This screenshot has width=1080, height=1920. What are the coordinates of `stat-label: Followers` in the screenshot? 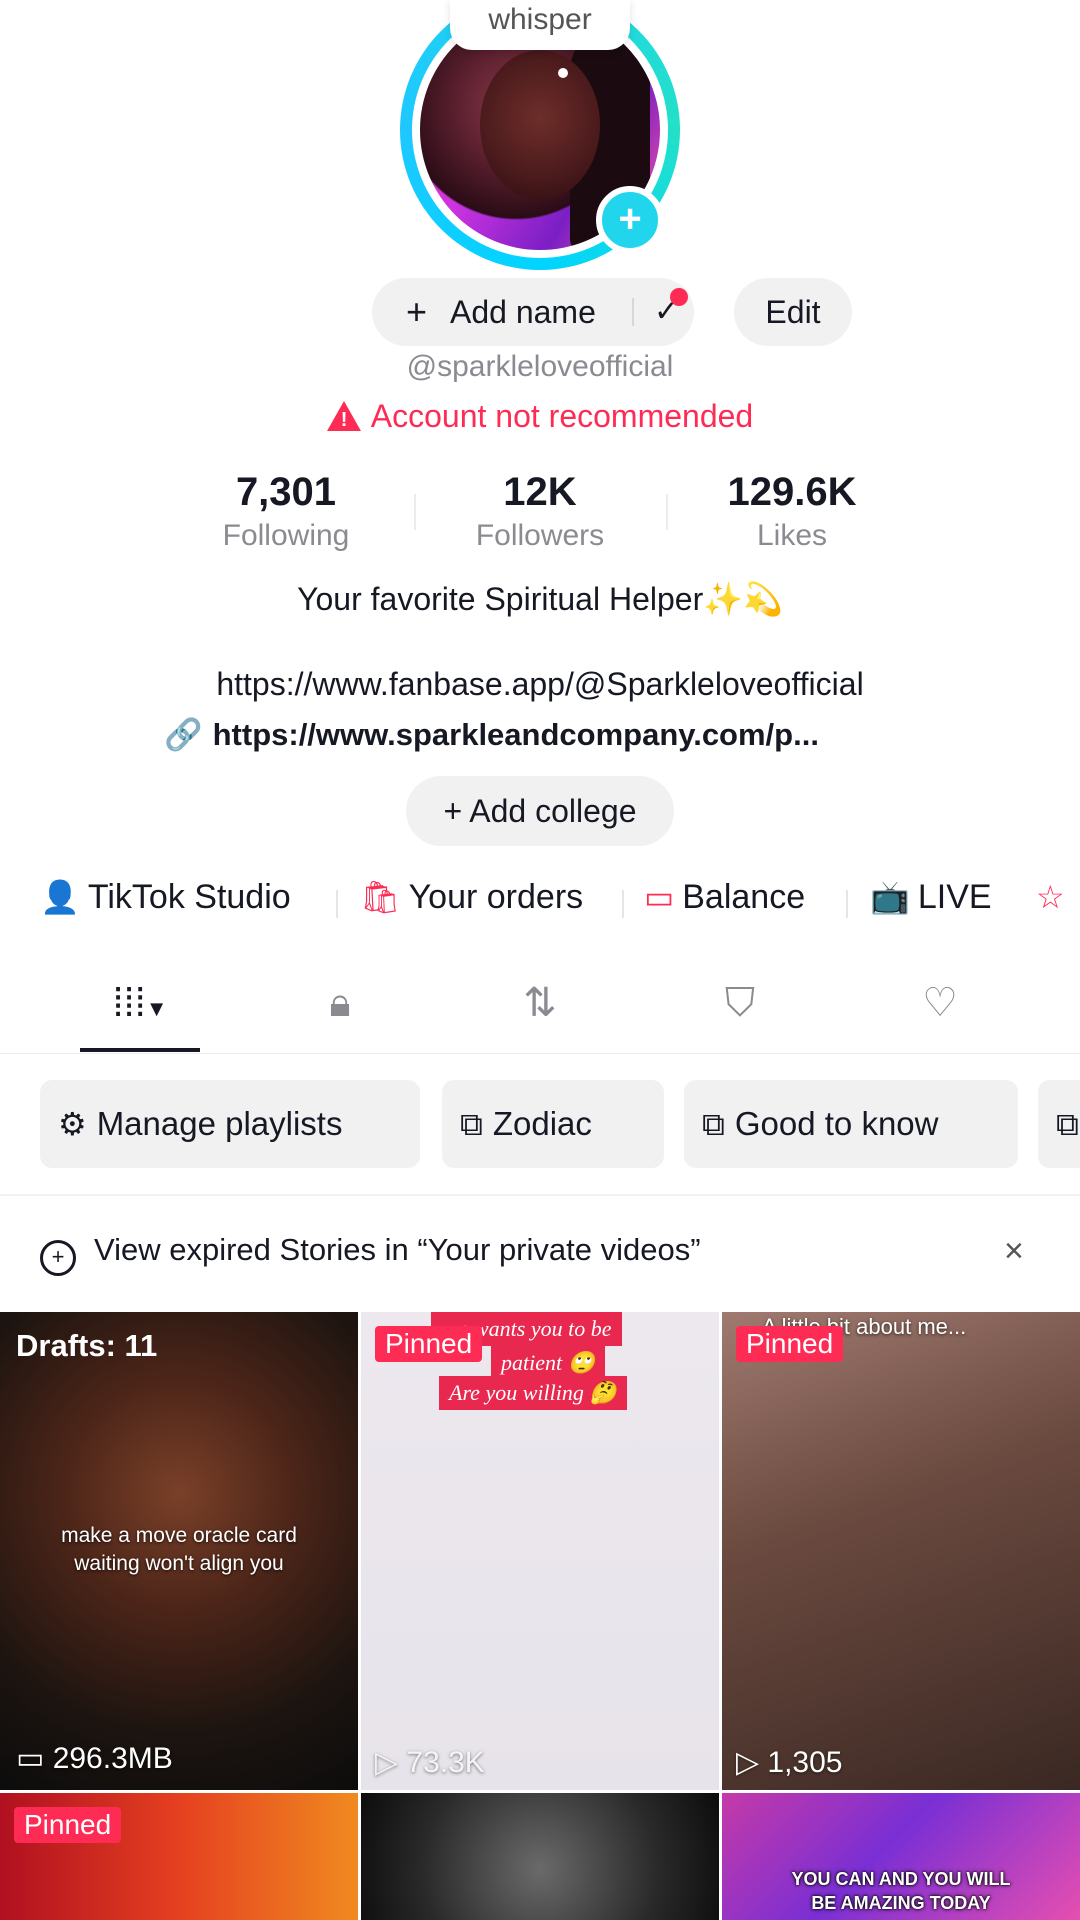 It's located at (540, 535).